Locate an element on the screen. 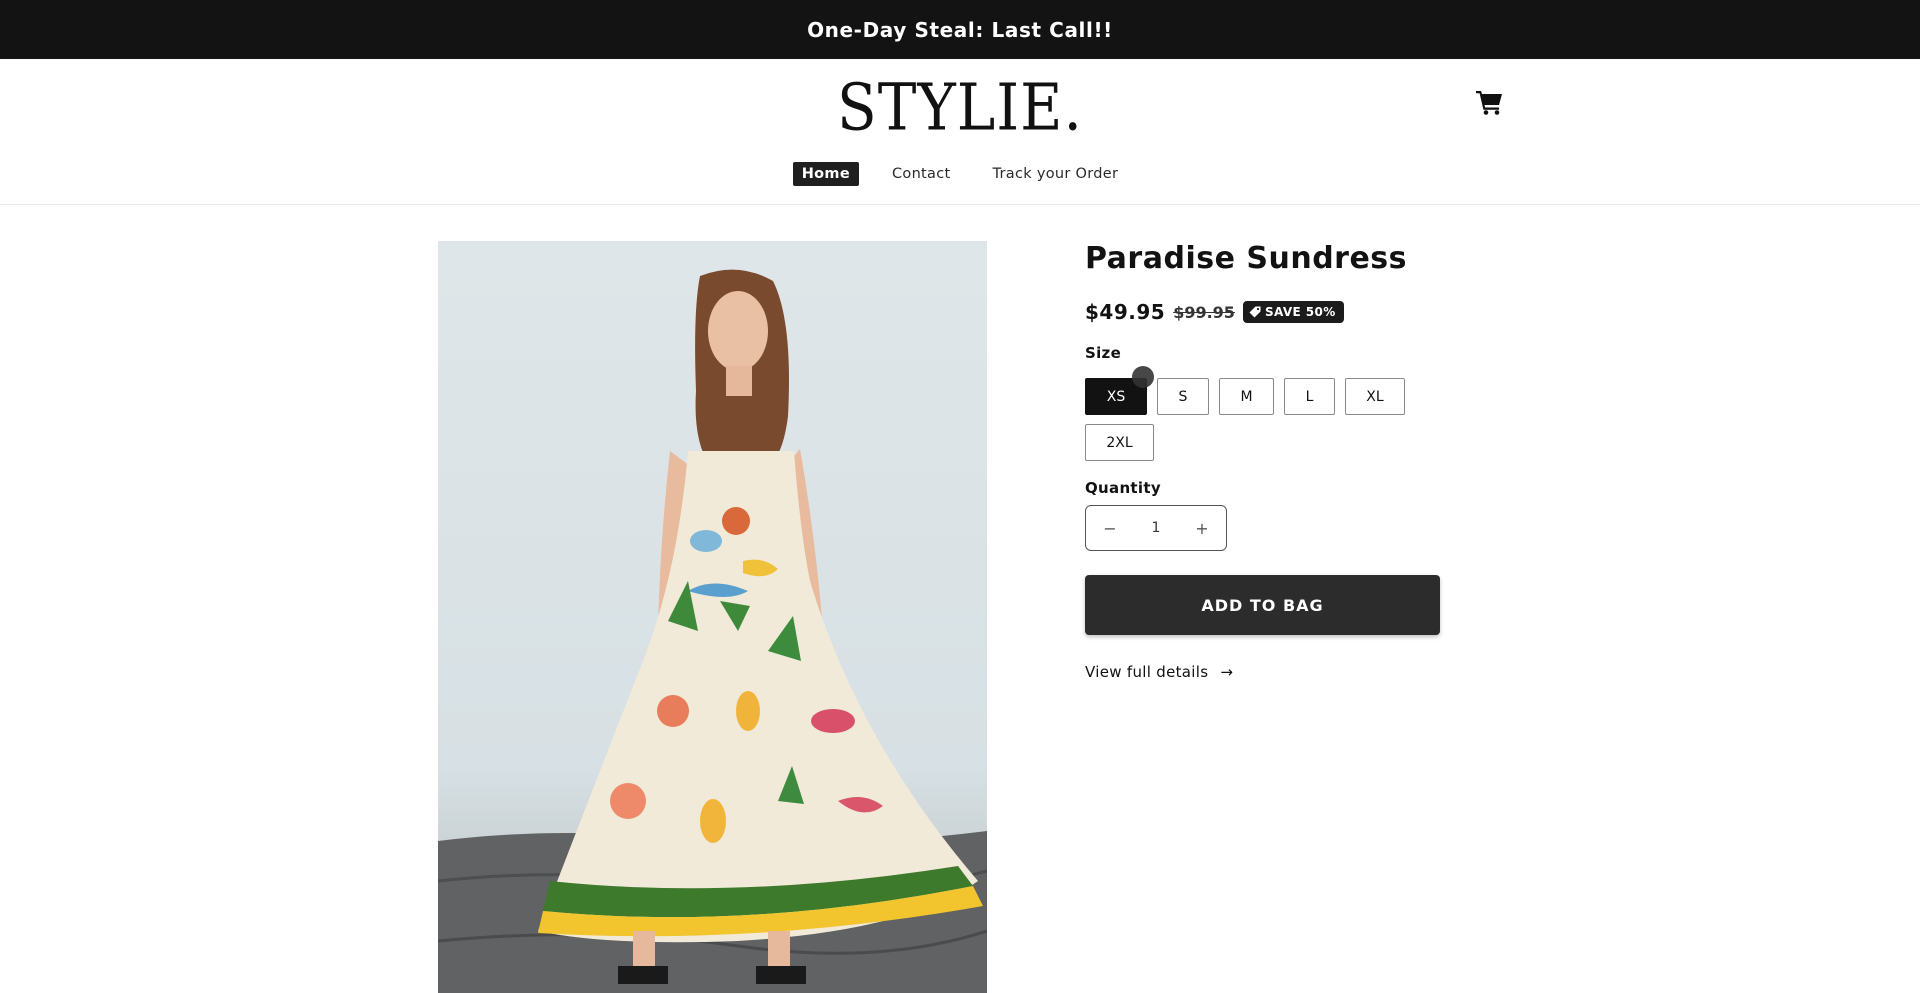 The image size is (1920, 993). site-logo: STYLIE. is located at coordinates (960, 107).